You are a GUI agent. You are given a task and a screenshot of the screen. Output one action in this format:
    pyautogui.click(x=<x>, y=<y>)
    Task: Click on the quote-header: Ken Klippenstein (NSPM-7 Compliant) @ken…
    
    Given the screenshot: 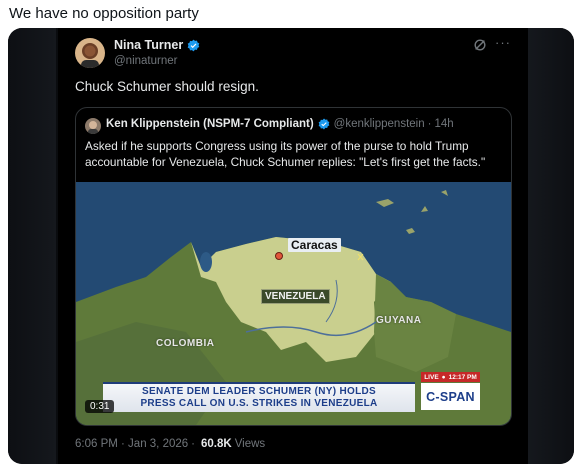 What is the action you would take?
    pyautogui.click(x=280, y=124)
    